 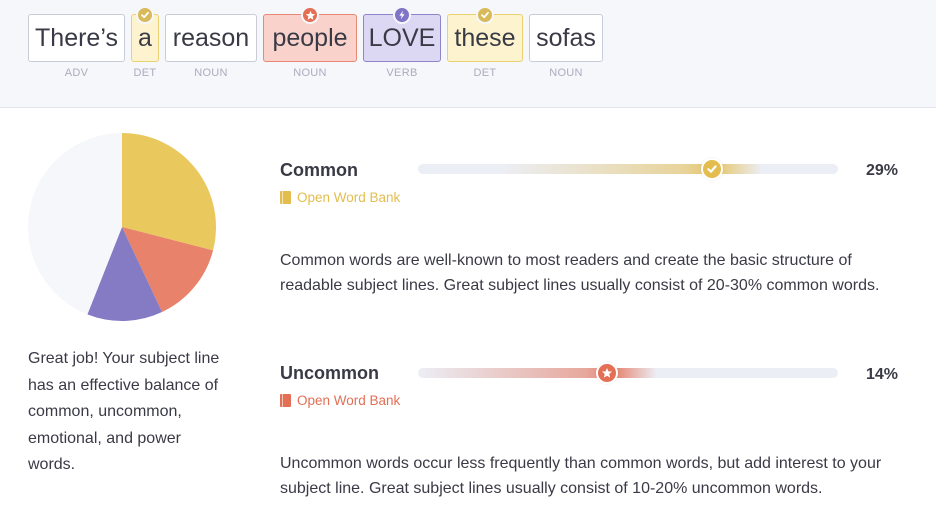 I want to click on word-token-common: a, so click(x=145, y=34).